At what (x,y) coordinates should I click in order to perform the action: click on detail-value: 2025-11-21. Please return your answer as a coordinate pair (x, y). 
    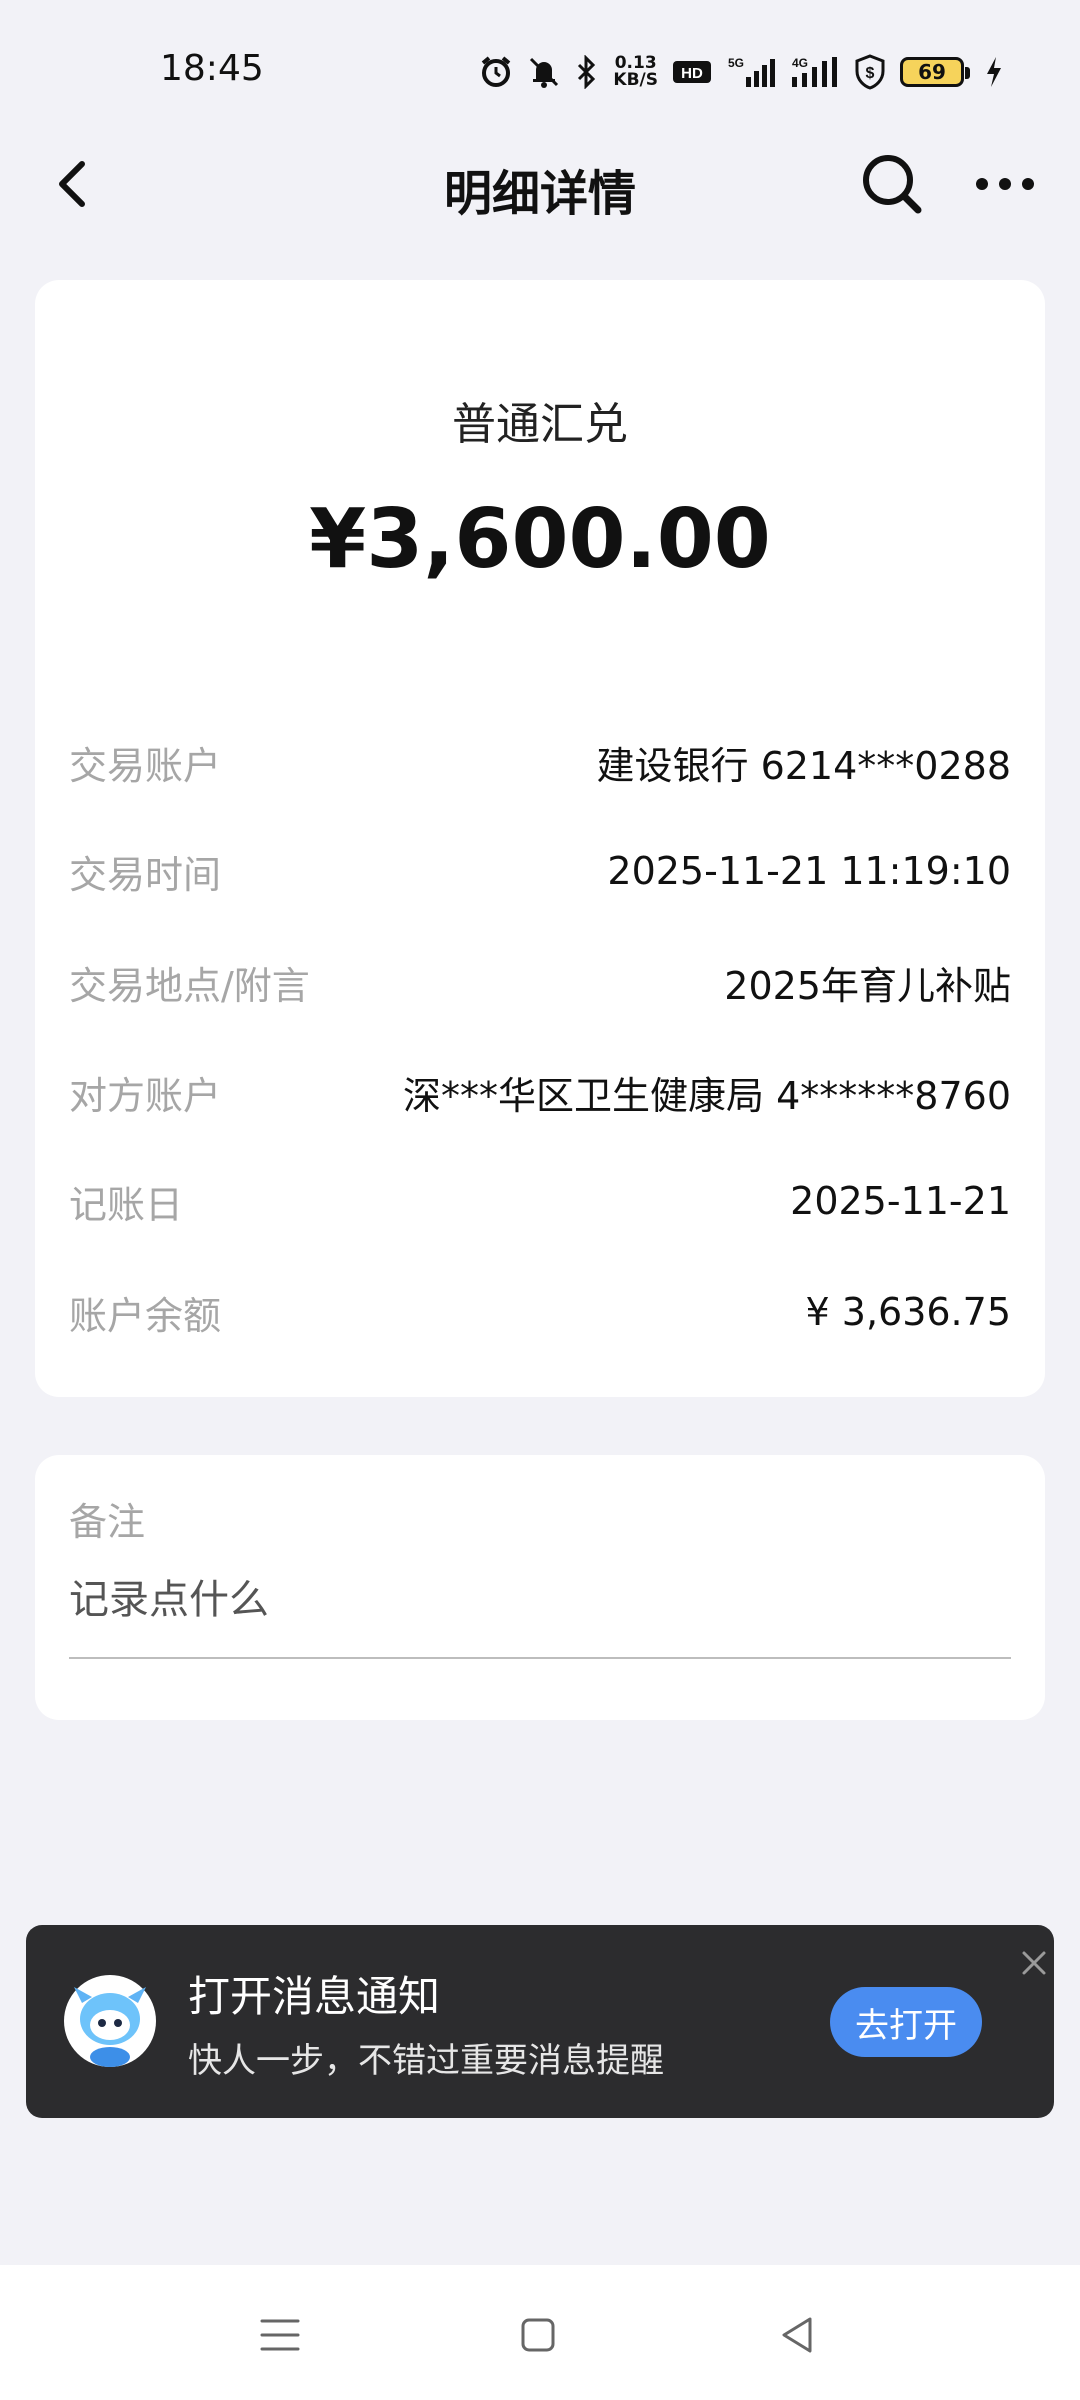
    Looking at the image, I should click on (900, 1201).